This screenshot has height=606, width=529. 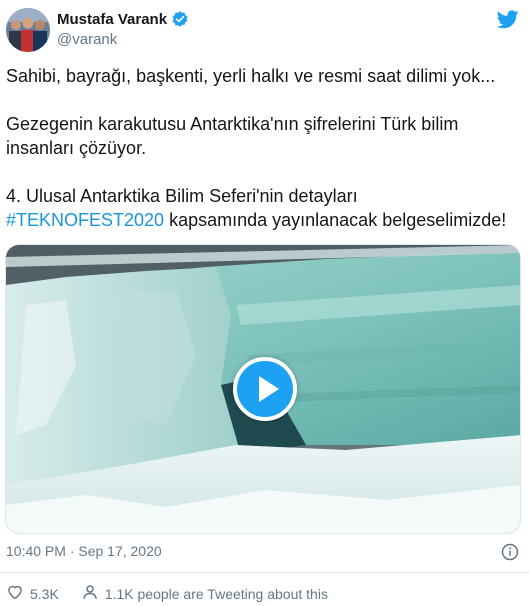 What do you see at coordinates (87, 39) in the screenshot?
I see `author-handle: @varank` at bounding box center [87, 39].